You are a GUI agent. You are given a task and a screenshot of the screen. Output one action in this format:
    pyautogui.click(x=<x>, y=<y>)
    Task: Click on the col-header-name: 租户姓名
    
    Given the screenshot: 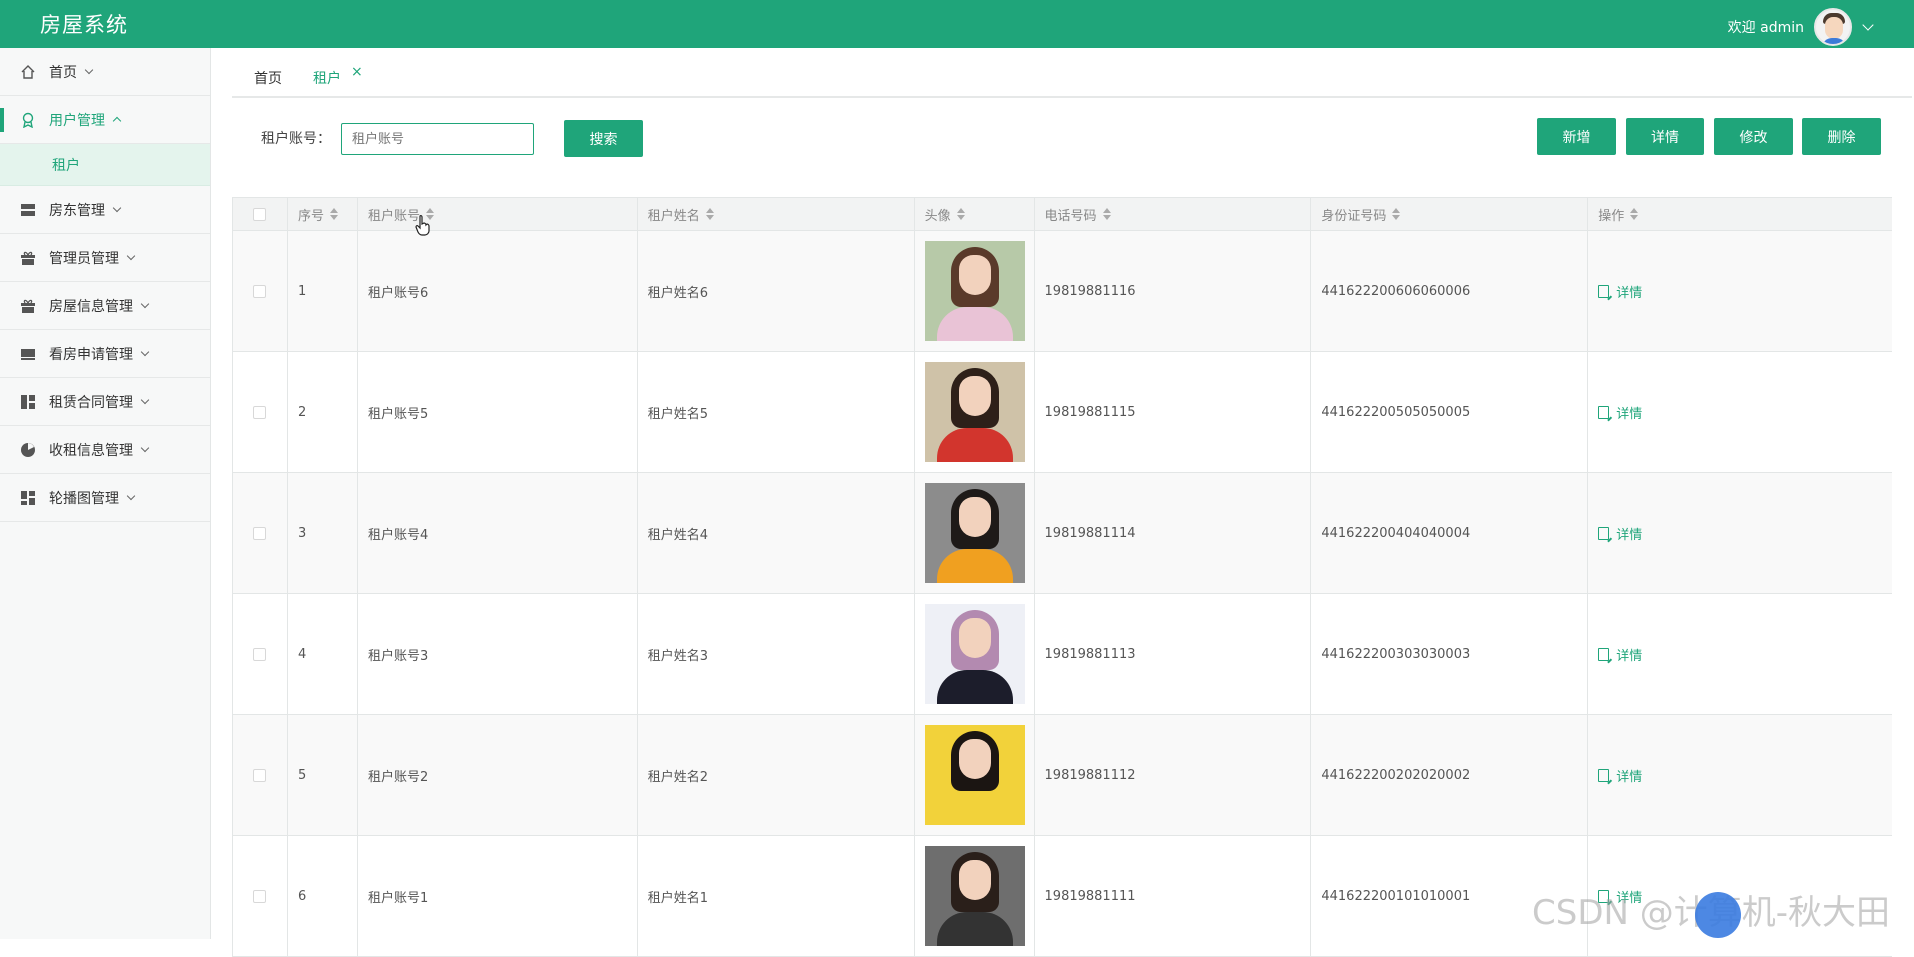 What is the action you would take?
    pyautogui.click(x=776, y=214)
    